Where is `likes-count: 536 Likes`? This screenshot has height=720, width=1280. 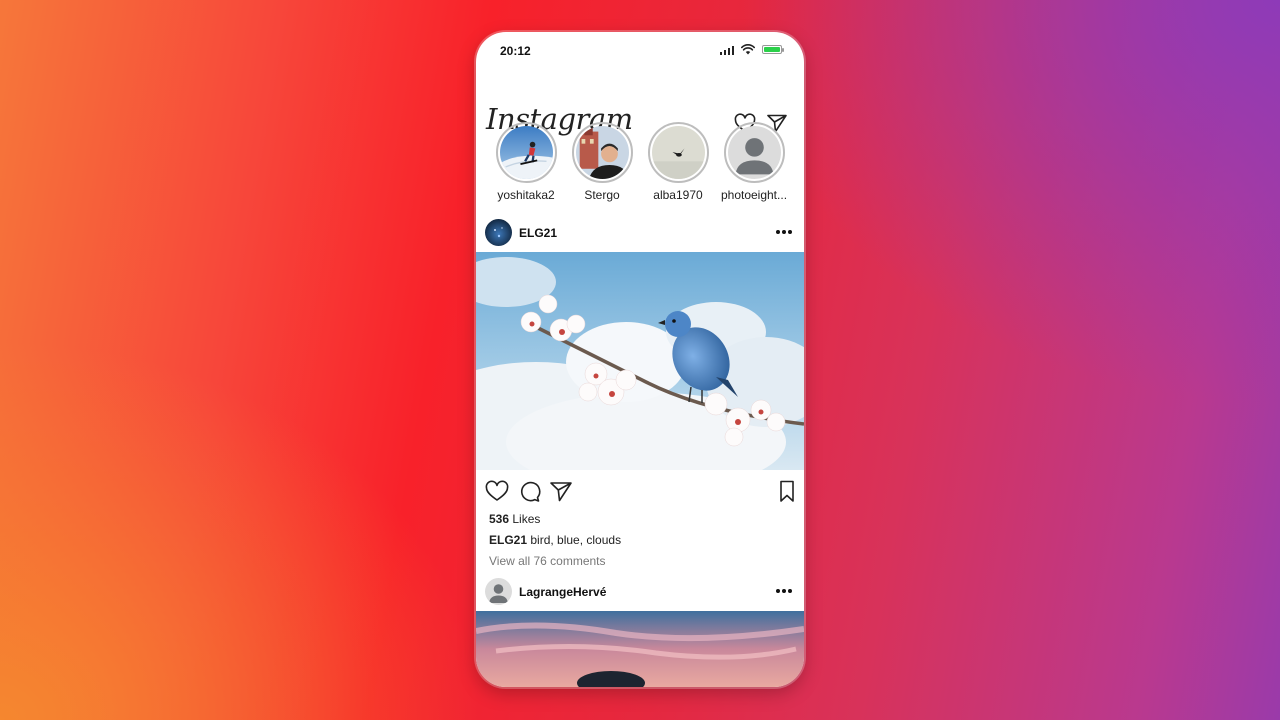 likes-count: 536 Likes is located at coordinates (514, 519).